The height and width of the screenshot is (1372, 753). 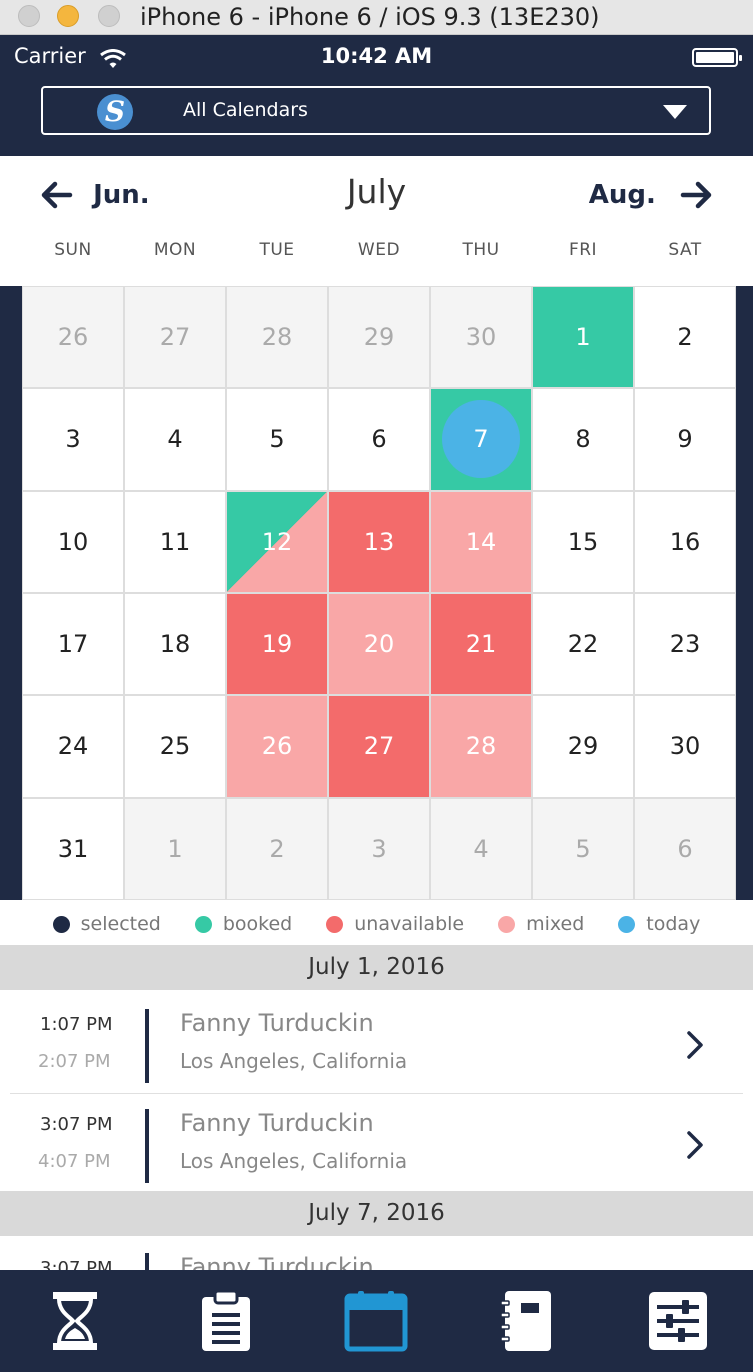 What do you see at coordinates (376, 1213) in the screenshot?
I see `agenda-date-header: July 7, 2016` at bounding box center [376, 1213].